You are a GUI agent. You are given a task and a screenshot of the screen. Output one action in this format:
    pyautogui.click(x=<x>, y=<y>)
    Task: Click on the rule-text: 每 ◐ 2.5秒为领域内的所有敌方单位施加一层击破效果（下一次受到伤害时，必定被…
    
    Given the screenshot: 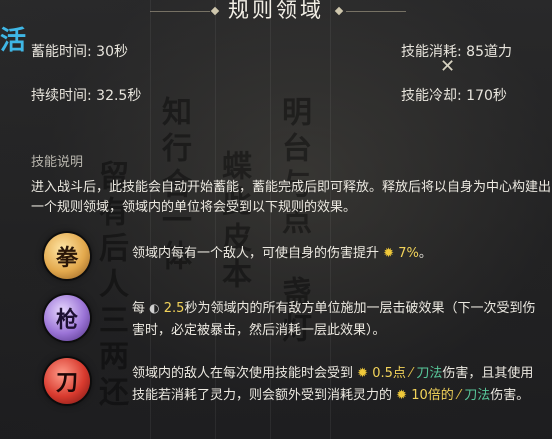 What is the action you would take?
    pyautogui.click(x=338, y=319)
    